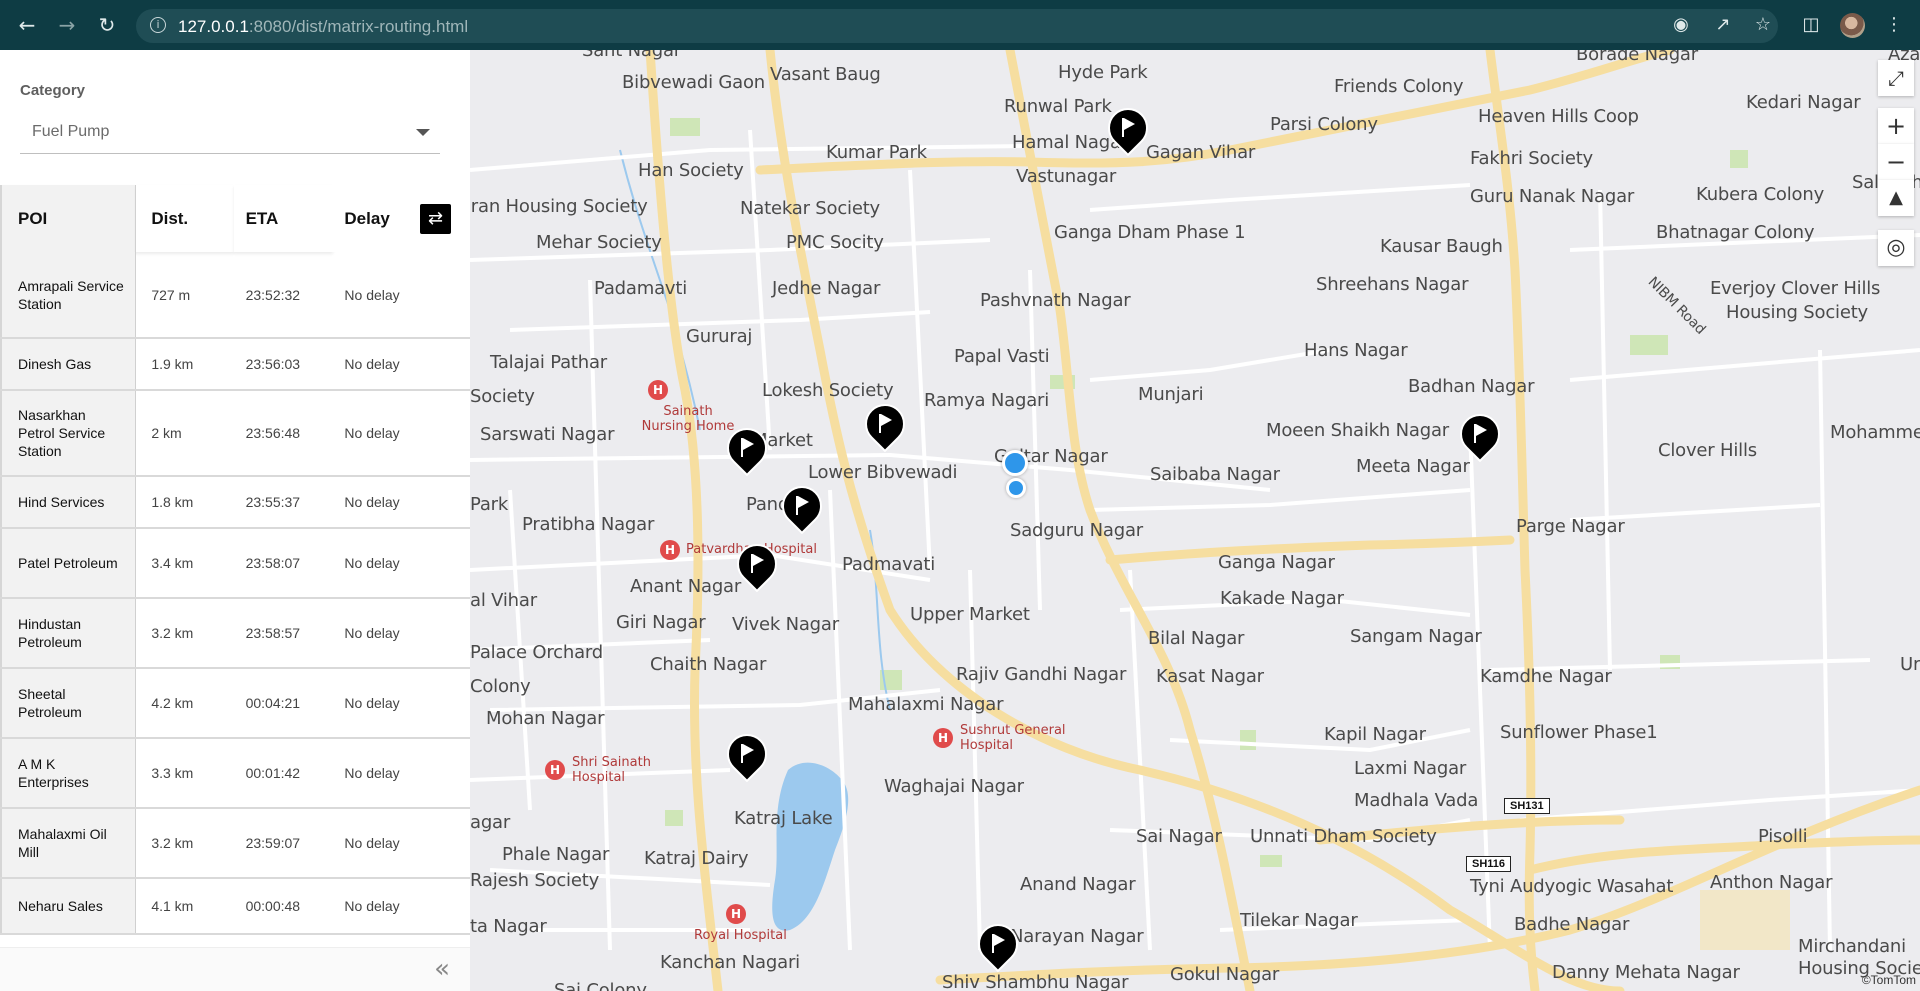 Image resolution: width=1920 pixels, height=991 pixels. What do you see at coordinates (213, 26) in the screenshot?
I see `url-host: 127.0.0.1` at bounding box center [213, 26].